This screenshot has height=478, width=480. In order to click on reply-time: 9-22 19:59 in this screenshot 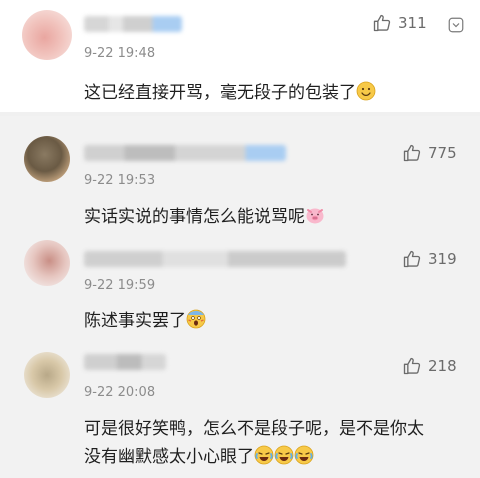, I will do `click(120, 285)`.